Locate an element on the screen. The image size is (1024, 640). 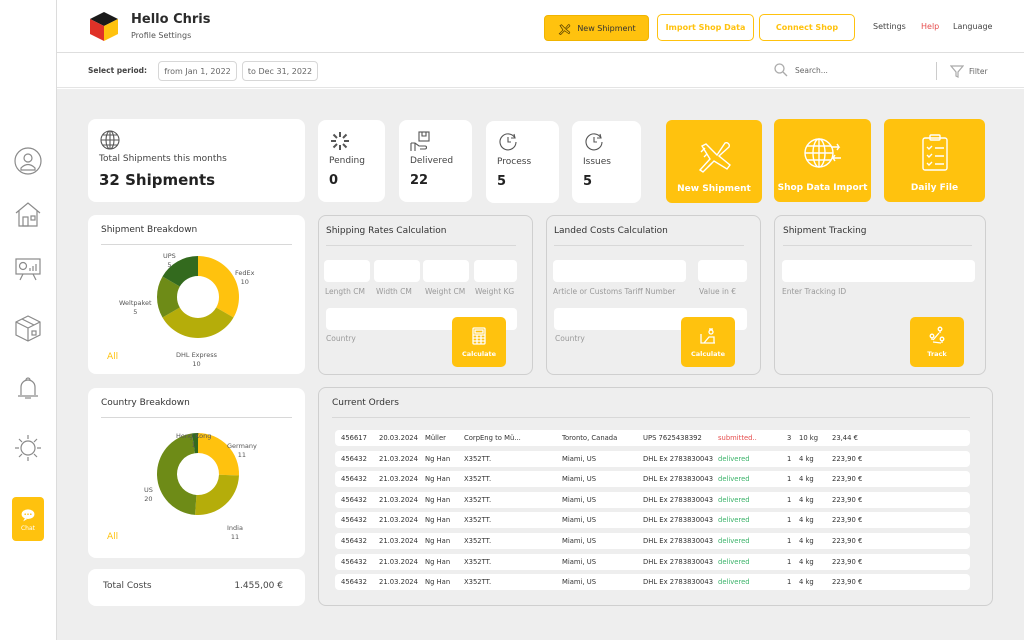
carrier-tracking: UPS 7625438392 is located at coordinates (672, 438).